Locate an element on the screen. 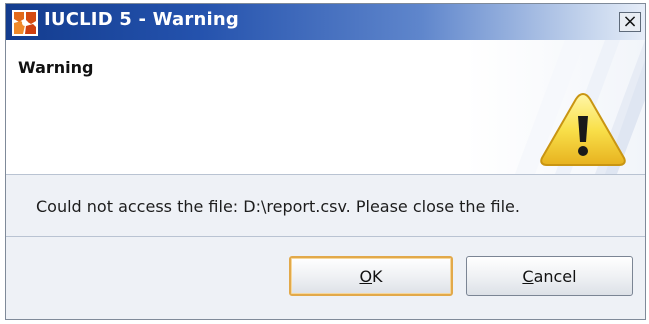 The height and width of the screenshot is (324, 649). header-title: Warning is located at coordinates (56, 67).